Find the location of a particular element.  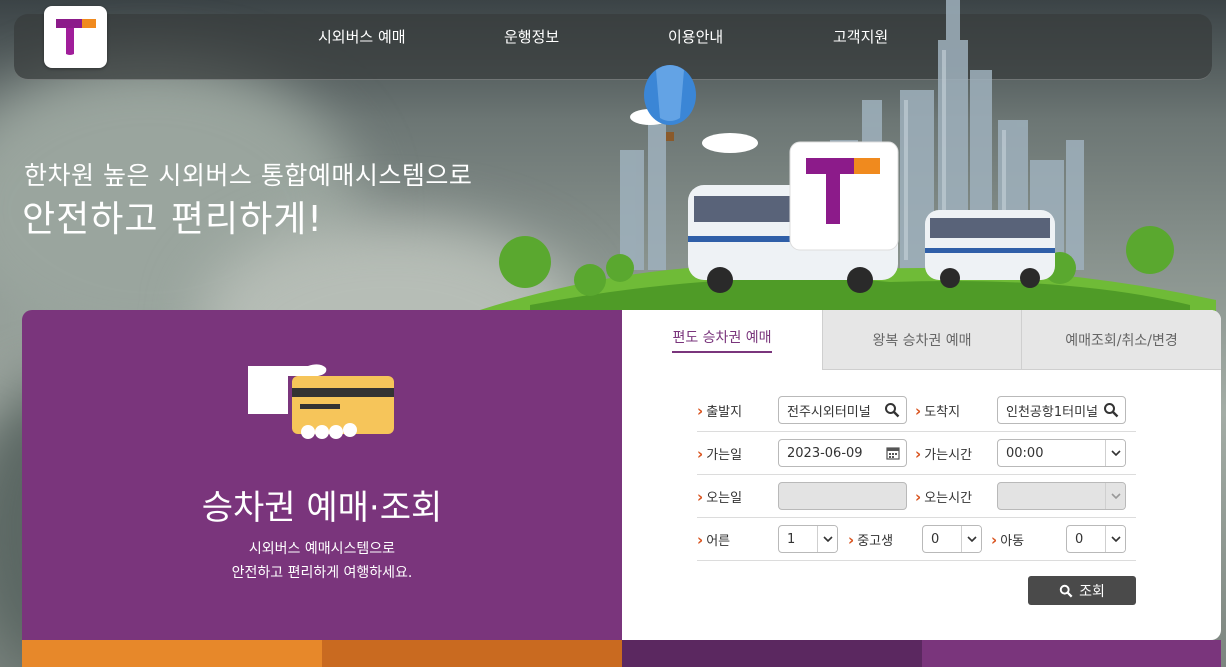

tab-one-way: 편도 승차권 예매 is located at coordinates (722, 340).